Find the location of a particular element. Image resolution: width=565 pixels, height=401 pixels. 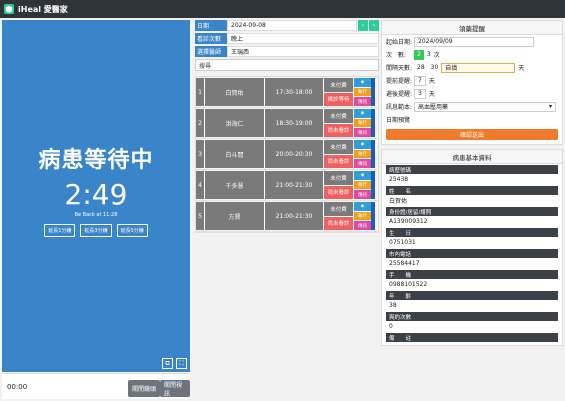

id-label: 身份證/居留/護照 is located at coordinates (472, 211).